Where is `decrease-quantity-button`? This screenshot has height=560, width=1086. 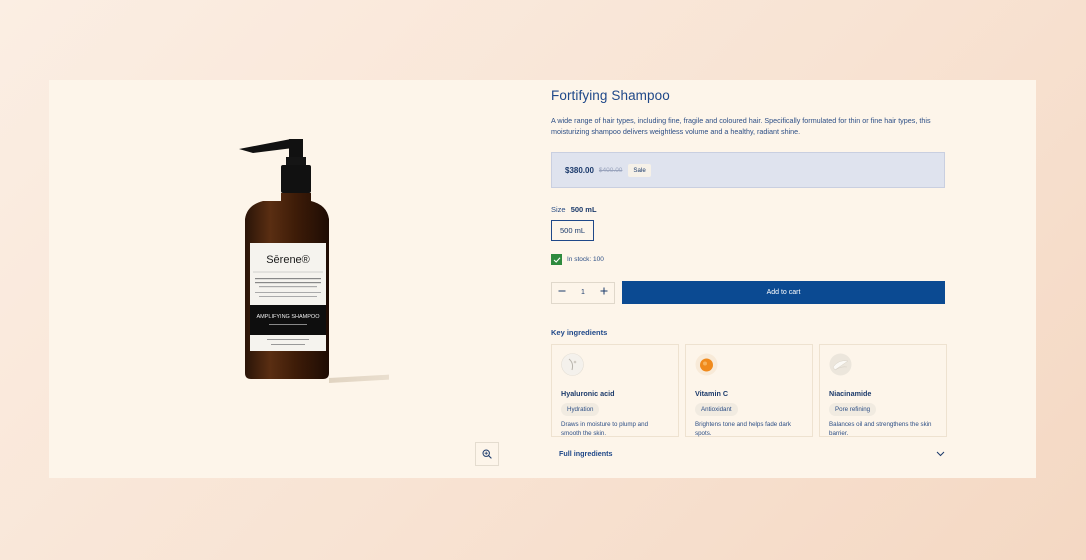
decrease-quantity-button is located at coordinates (562, 292).